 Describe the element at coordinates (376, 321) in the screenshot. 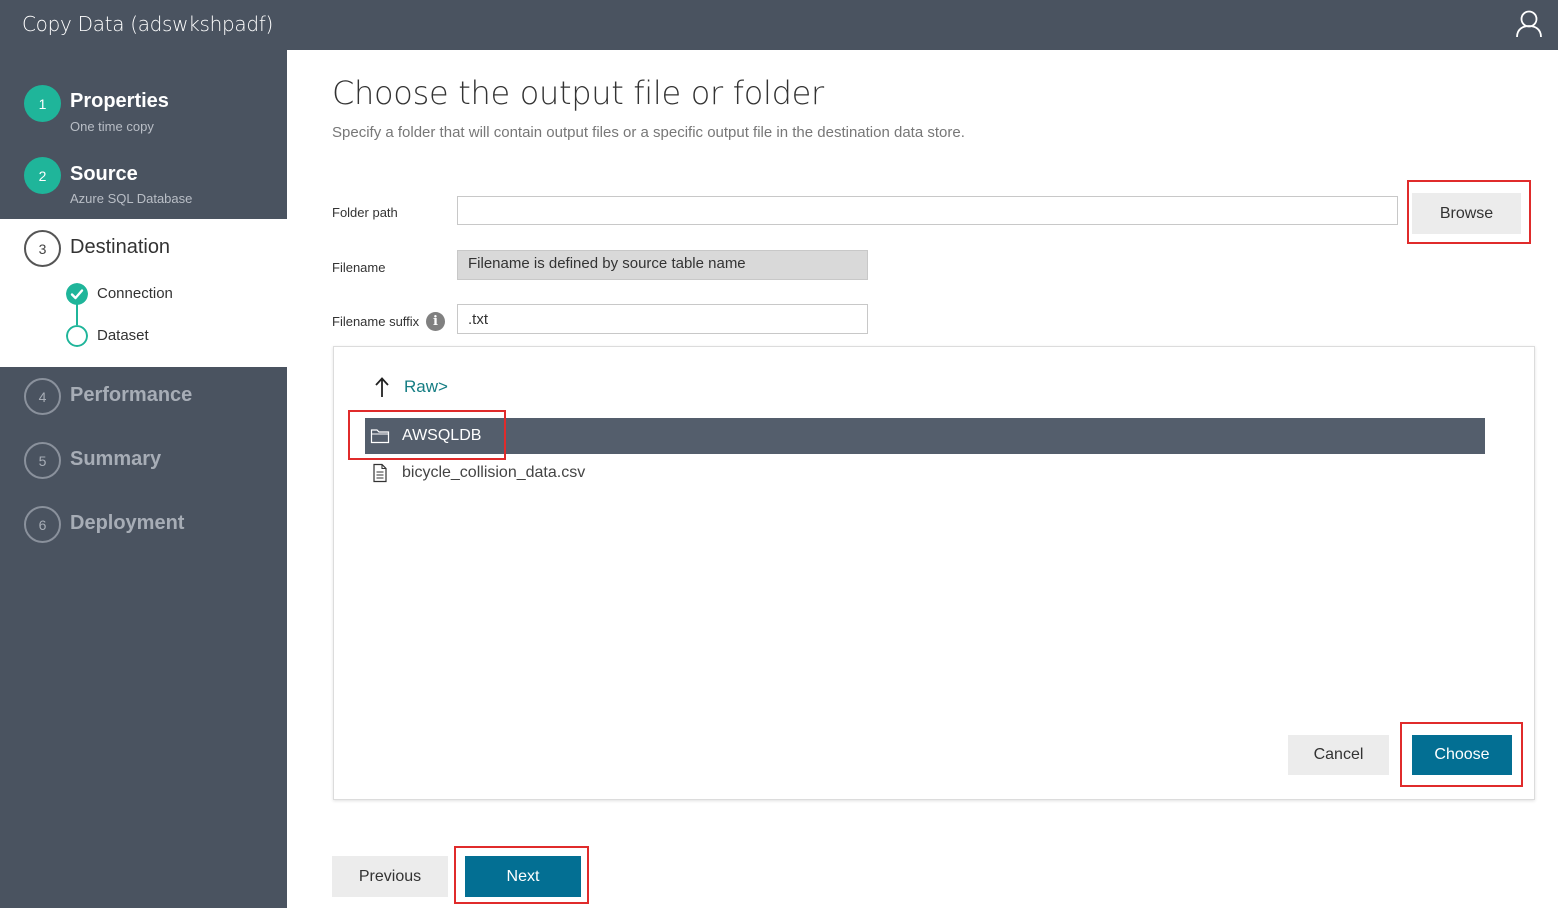

I see `filename-suffix-label: Filename suffix` at that location.